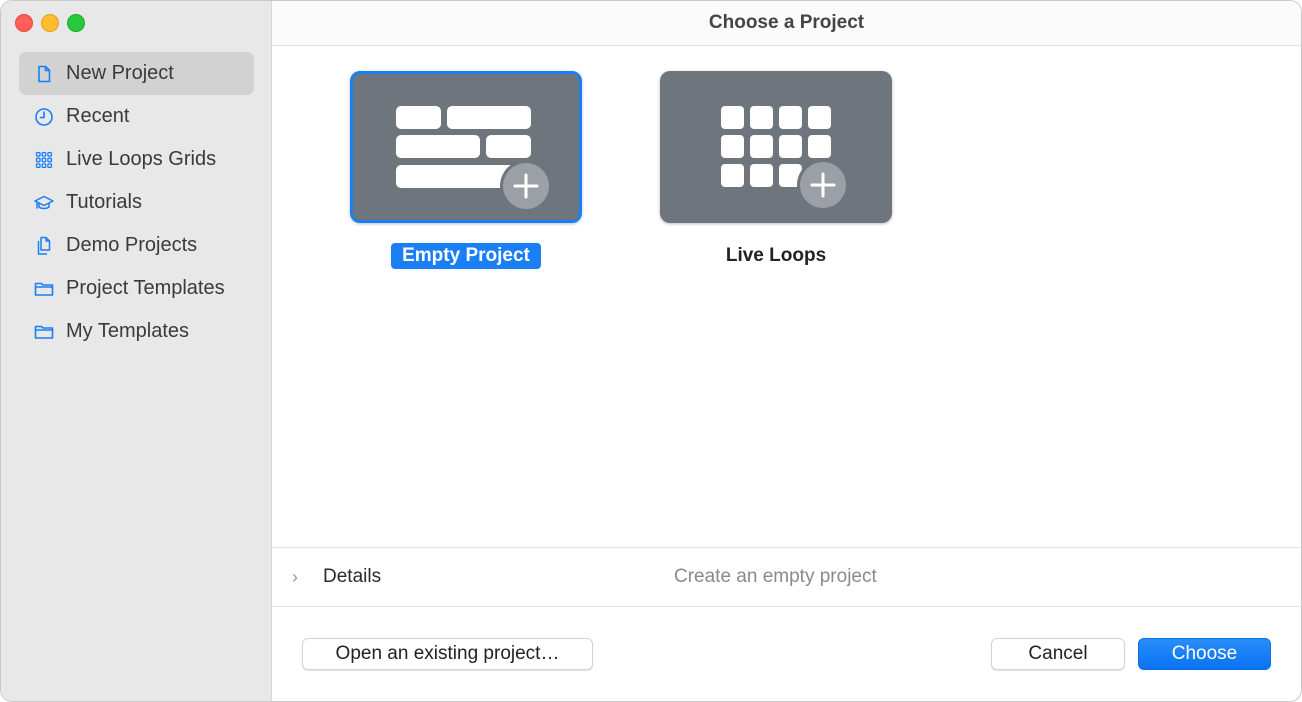 This screenshot has height=702, width=1302. I want to click on sidebar-item-label: Recent, so click(98, 116).